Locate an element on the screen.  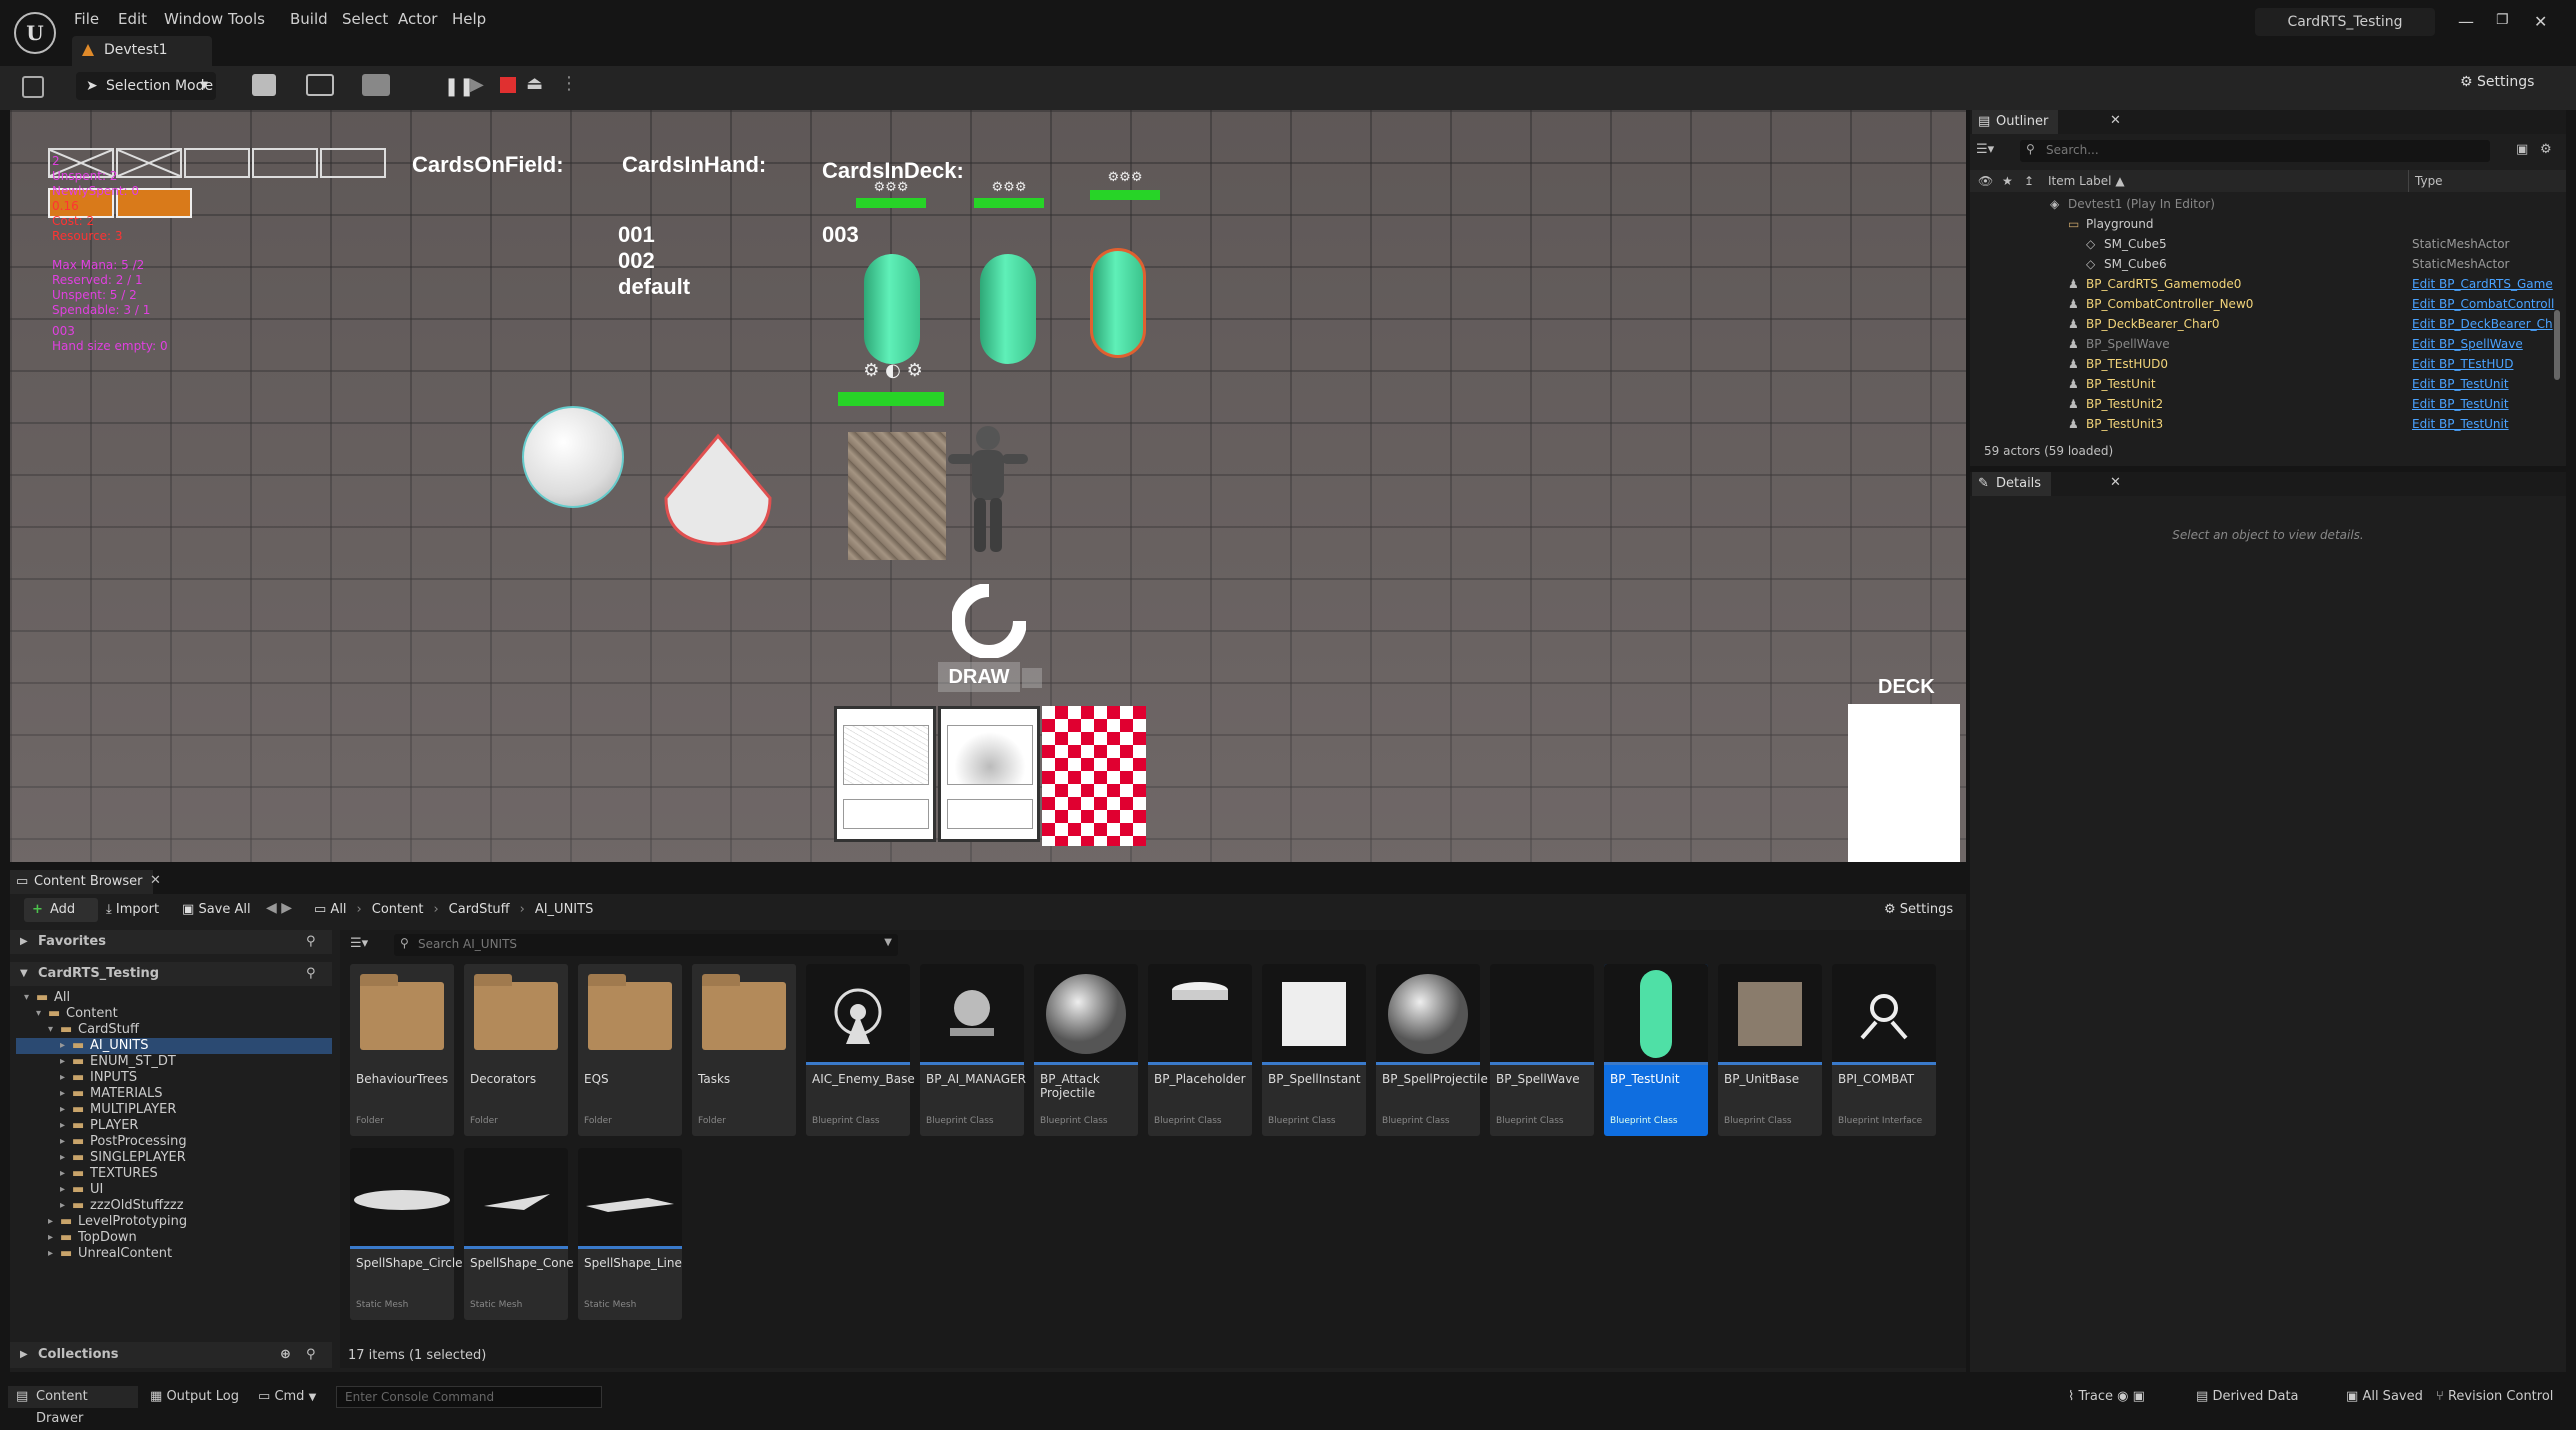
outliner-settings-icon: ⚙ is located at coordinates (2546, 149).